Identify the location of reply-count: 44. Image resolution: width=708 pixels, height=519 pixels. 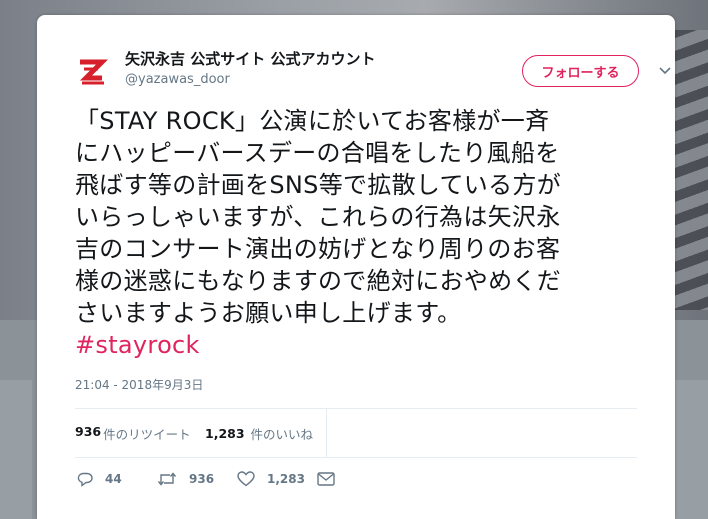
(113, 479).